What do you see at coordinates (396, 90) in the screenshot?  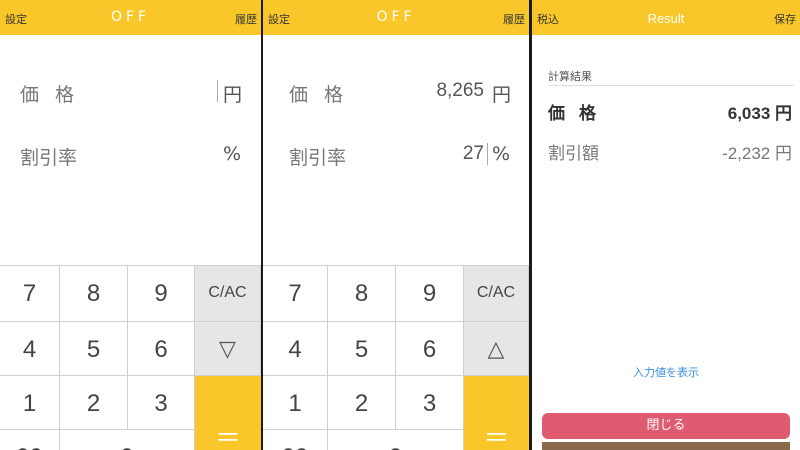 I see `price-field: 価格 8,265 円` at bounding box center [396, 90].